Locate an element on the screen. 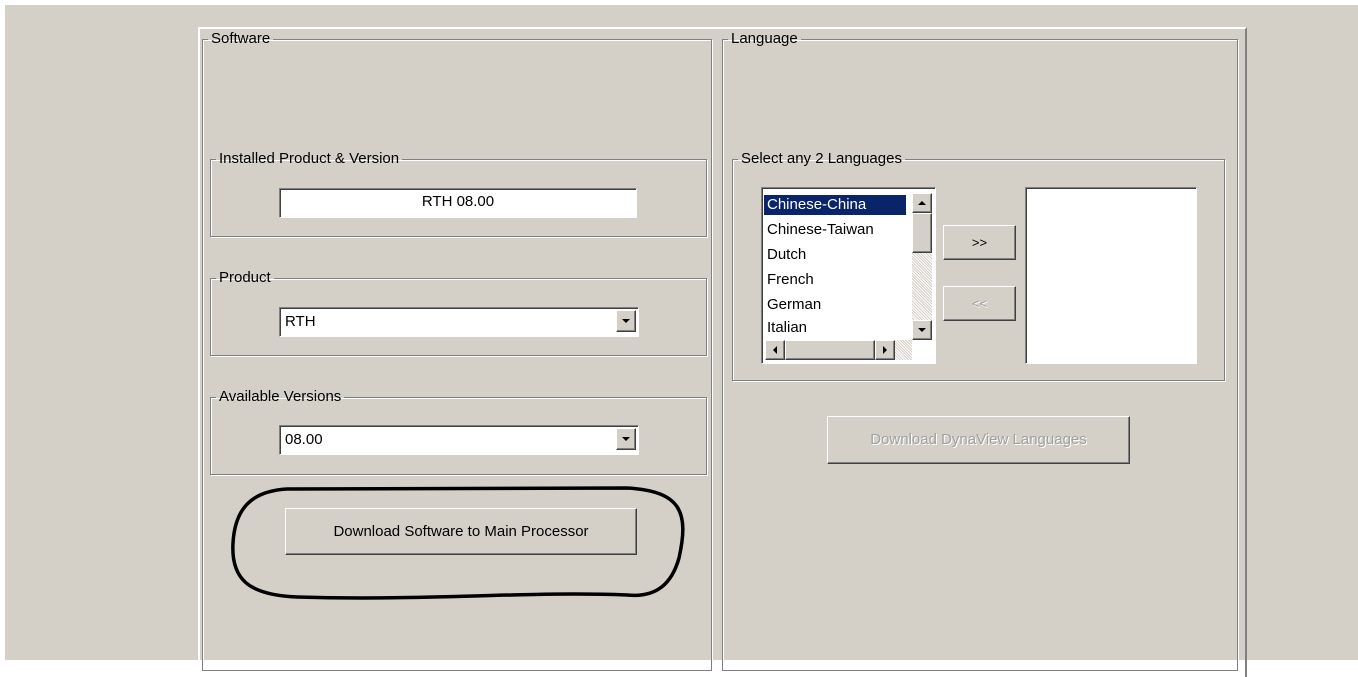 This screenshot has width=1358, height=677. versions-dropdown: 08.00 is located at coordinates (459, 440).